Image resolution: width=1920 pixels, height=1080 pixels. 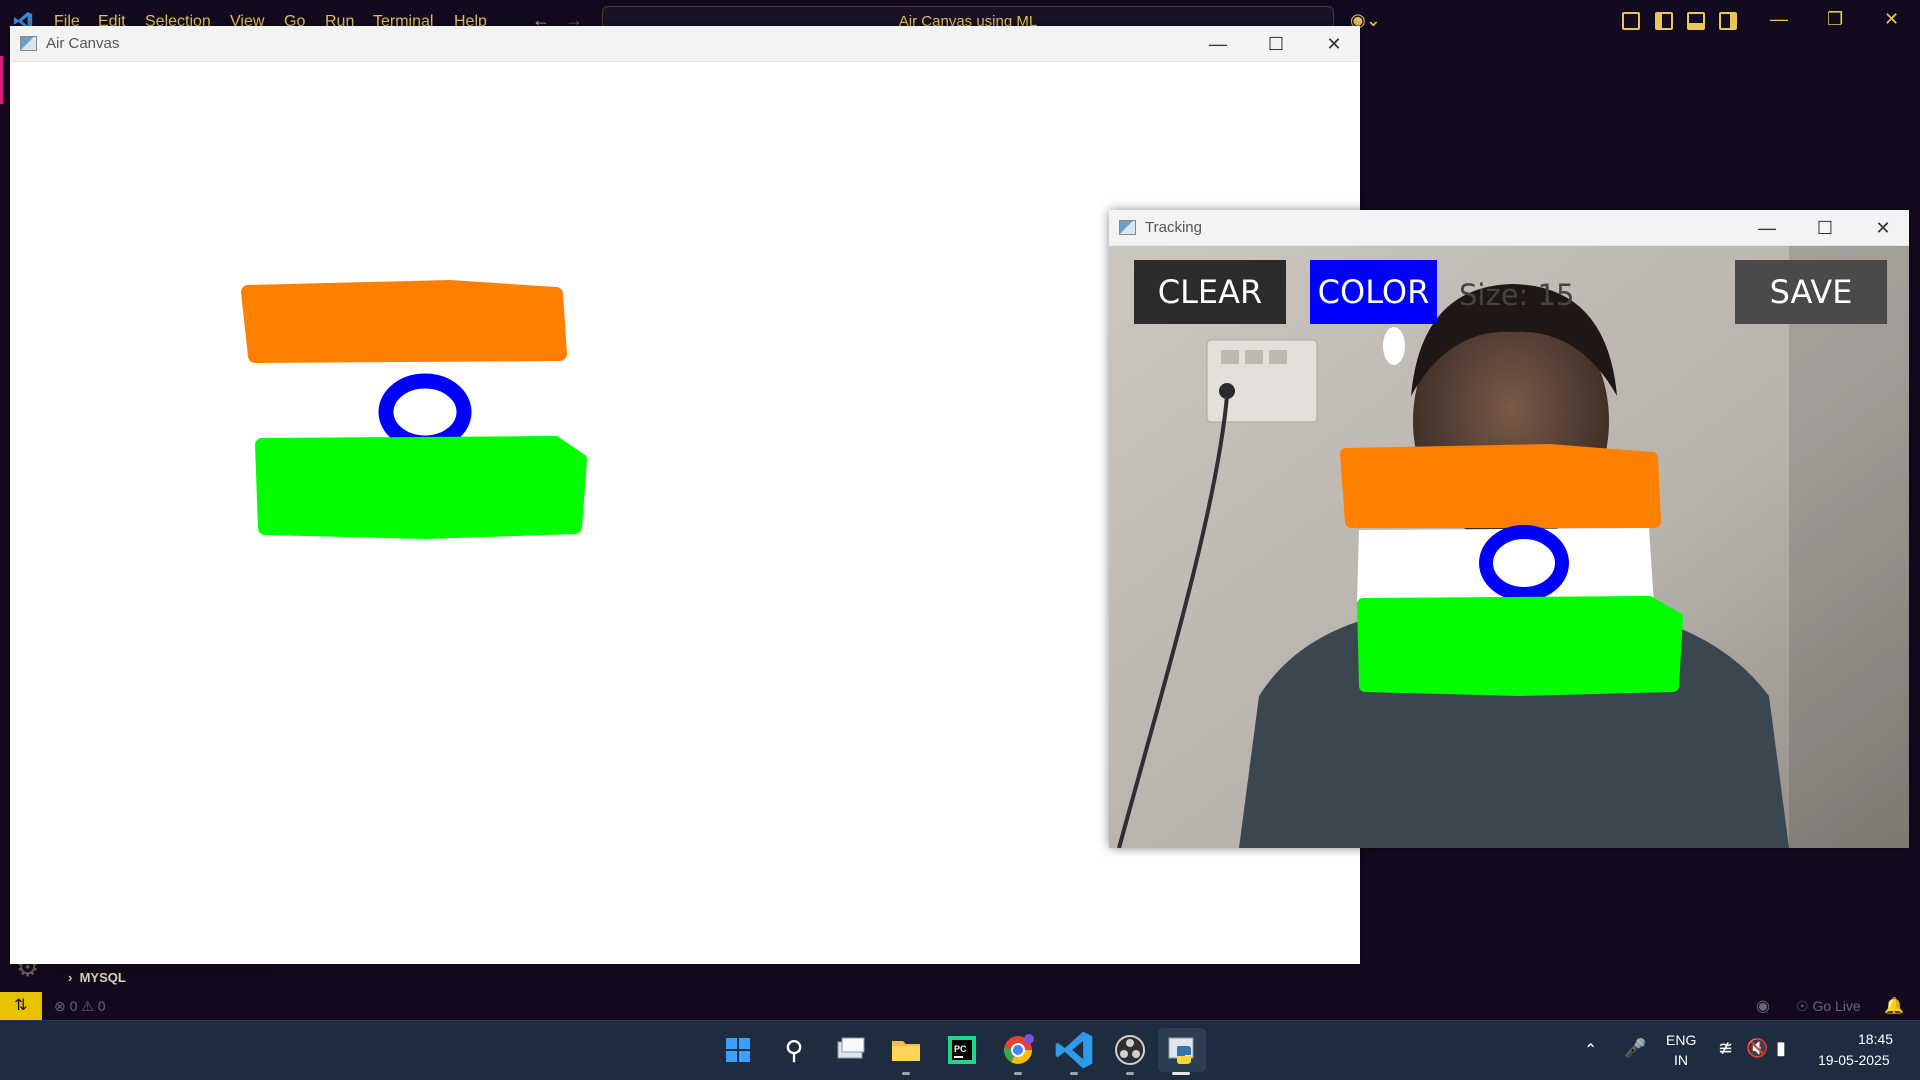 I want to click on chrome-icon, so click(x=1018, y=1050).